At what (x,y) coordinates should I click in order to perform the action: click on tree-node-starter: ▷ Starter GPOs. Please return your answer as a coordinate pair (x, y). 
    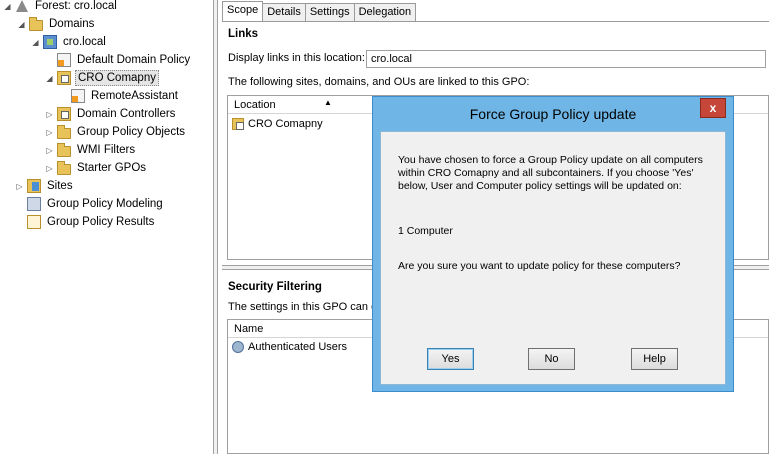
    Looking at the image, I should click on (96, 168).